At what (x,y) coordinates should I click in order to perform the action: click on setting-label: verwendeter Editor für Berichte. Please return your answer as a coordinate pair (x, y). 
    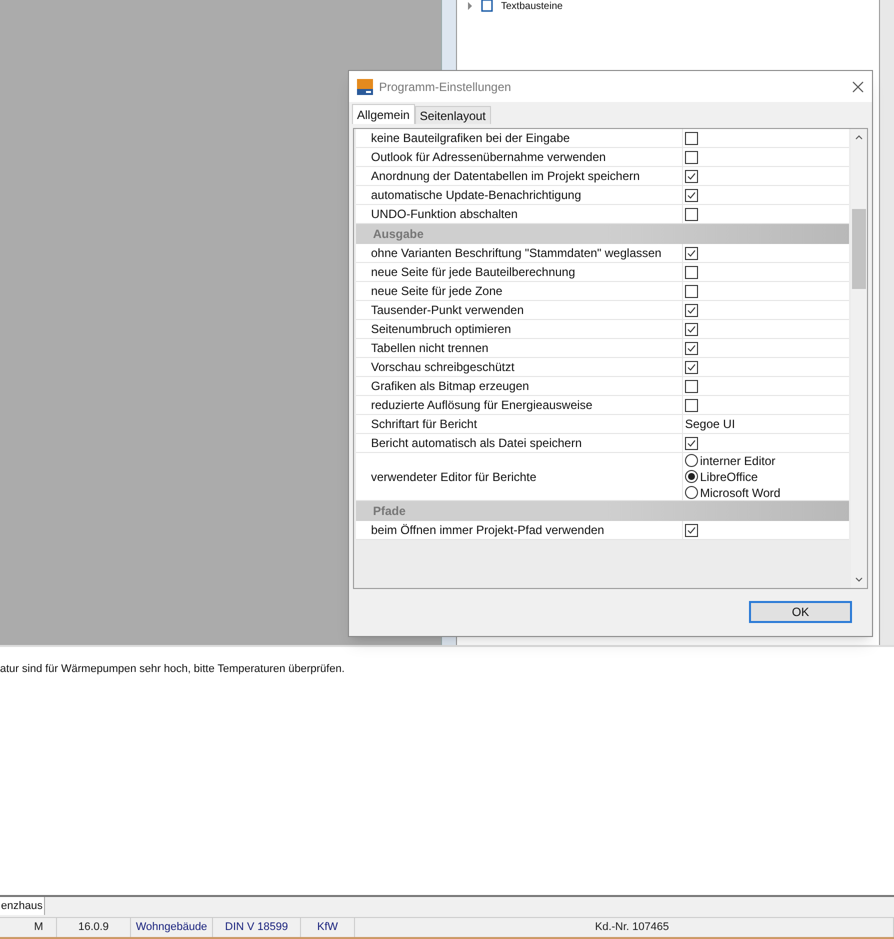
    Looking at the image, I should click on (453, 477).